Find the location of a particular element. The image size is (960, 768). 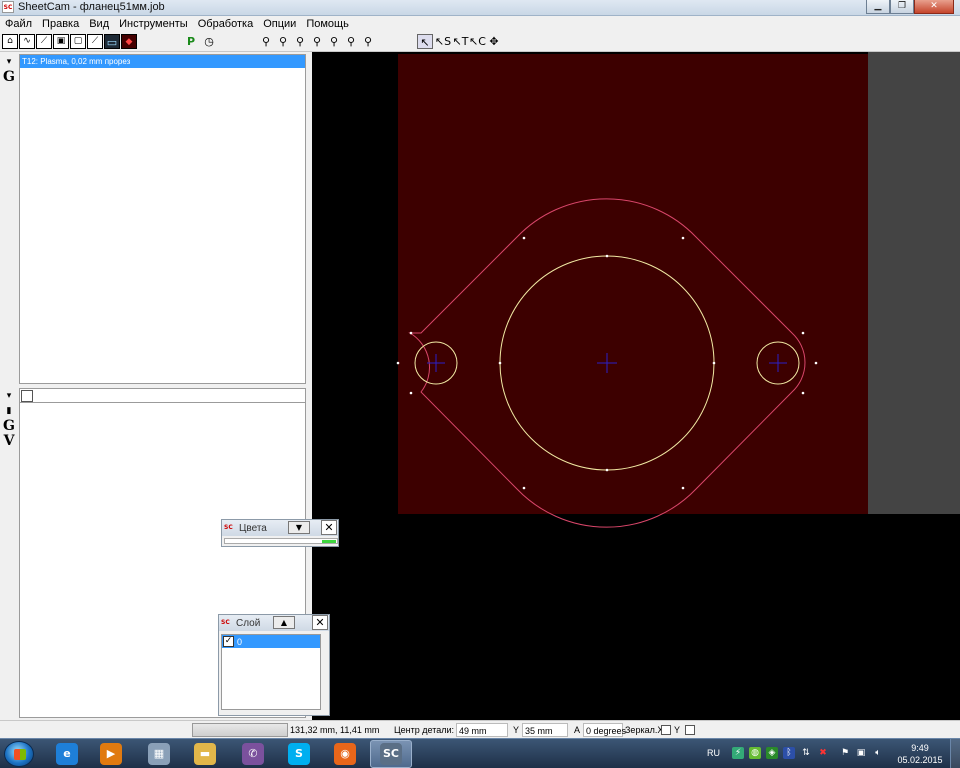

zoom-all-icon: ⚲ is located at coordinates (368, 41).